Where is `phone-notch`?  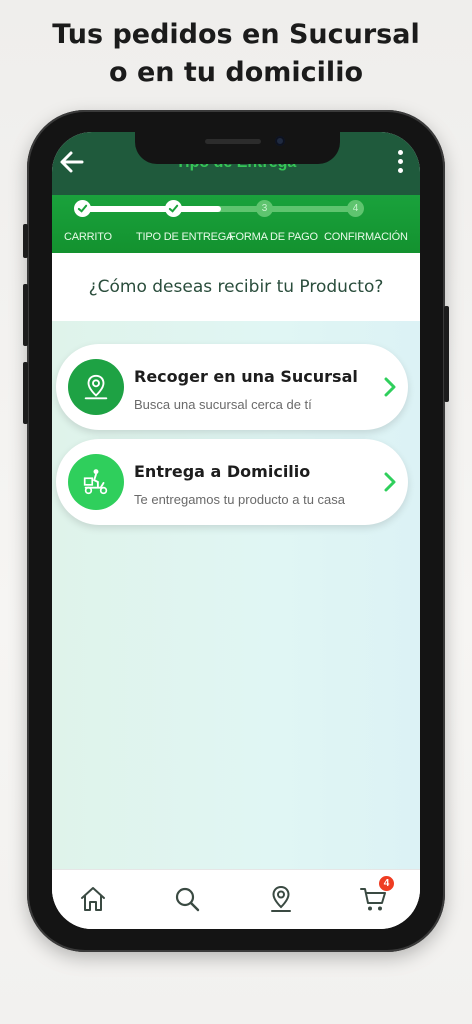
phone-notch is located at coordinates (237, 148).